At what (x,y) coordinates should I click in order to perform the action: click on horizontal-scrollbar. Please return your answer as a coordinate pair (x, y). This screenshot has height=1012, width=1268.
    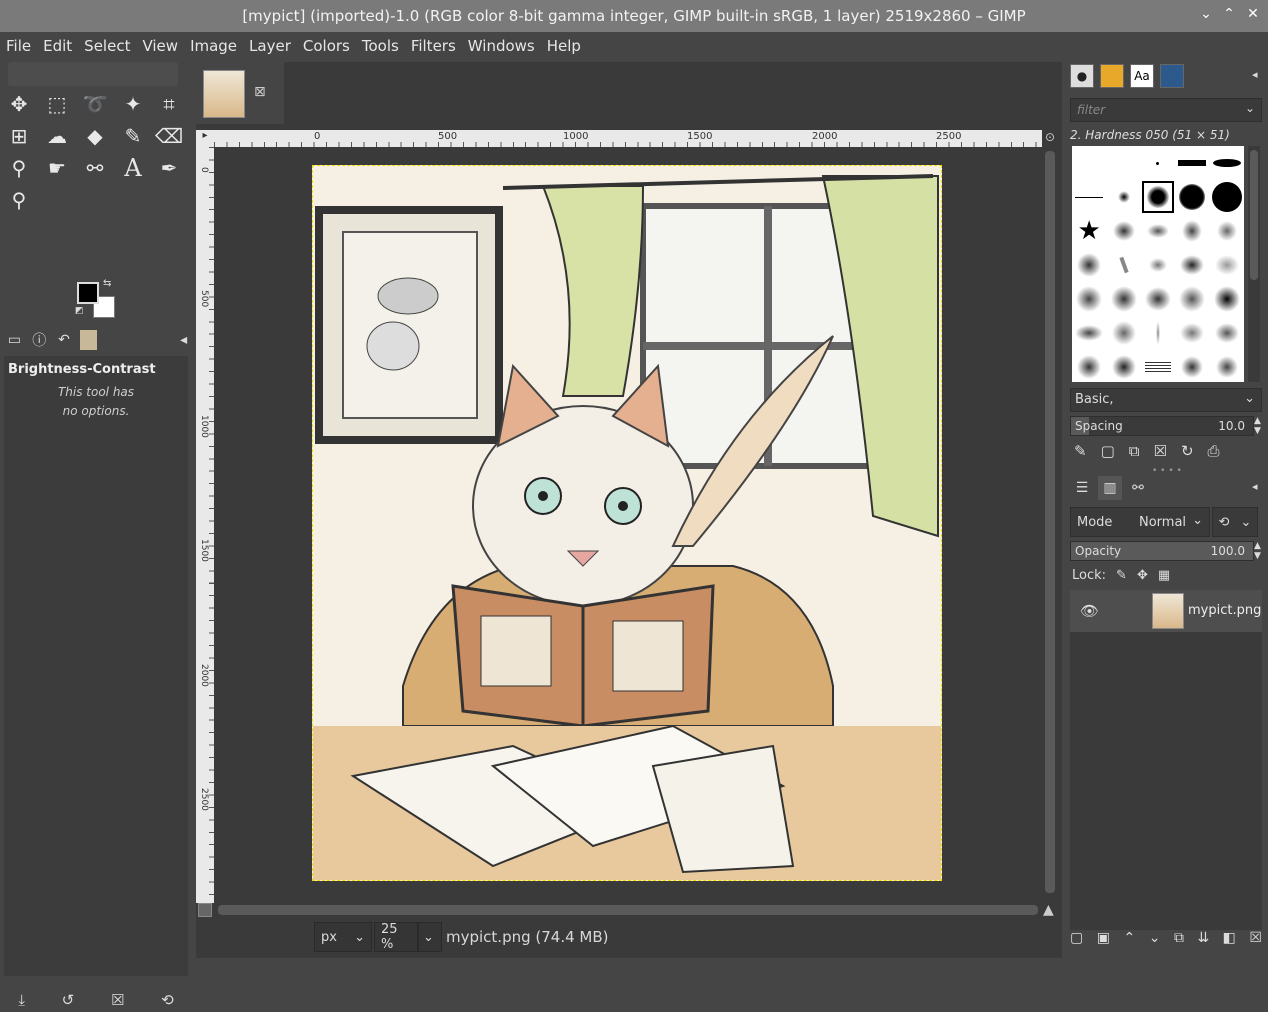
    Looking at the image, I should click on (628, 910).